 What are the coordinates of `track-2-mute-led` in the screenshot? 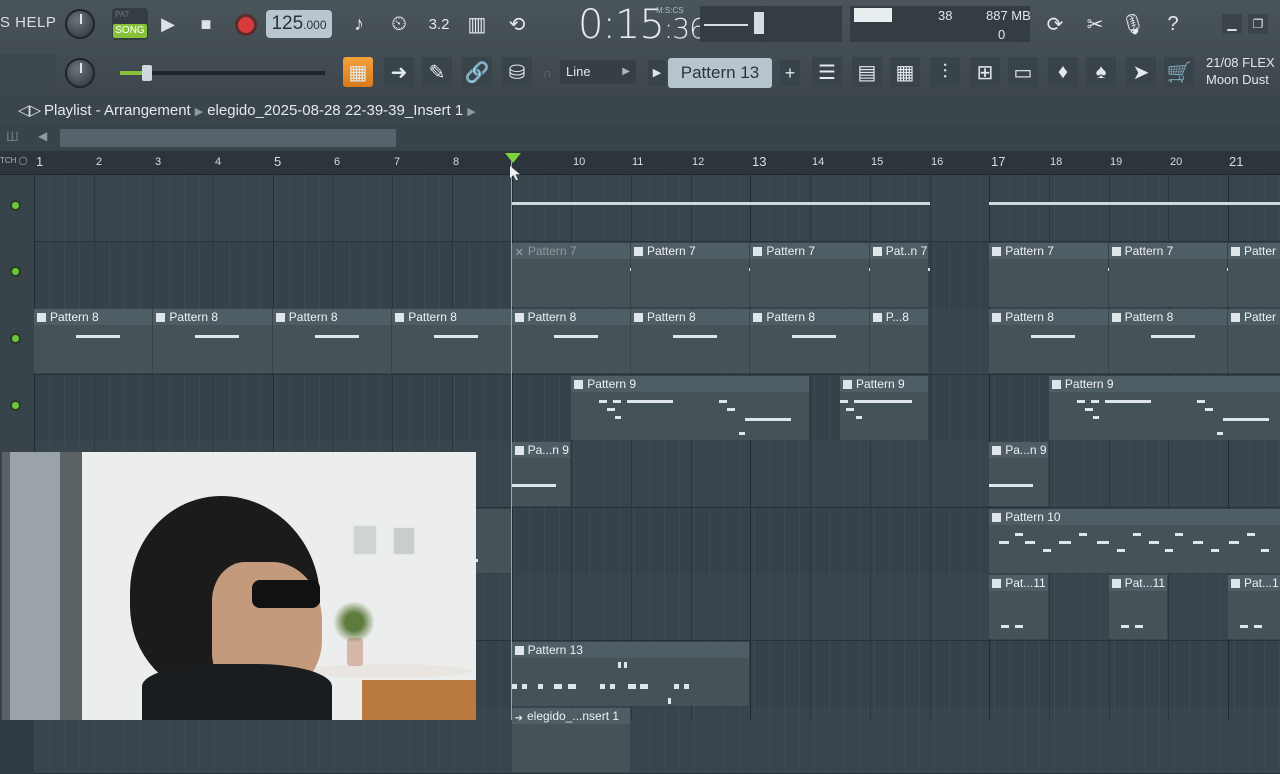 It's located at (15, 271).